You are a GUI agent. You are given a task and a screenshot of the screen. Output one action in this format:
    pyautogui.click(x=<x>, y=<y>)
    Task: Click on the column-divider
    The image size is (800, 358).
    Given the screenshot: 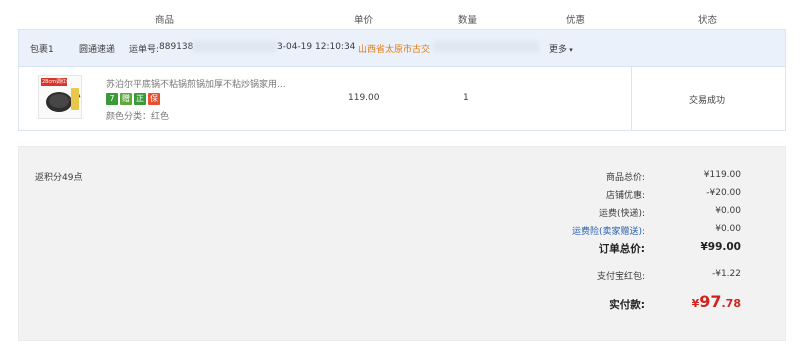 What is the action you would take?
    pyautogui.click(x=631, y=98)
    